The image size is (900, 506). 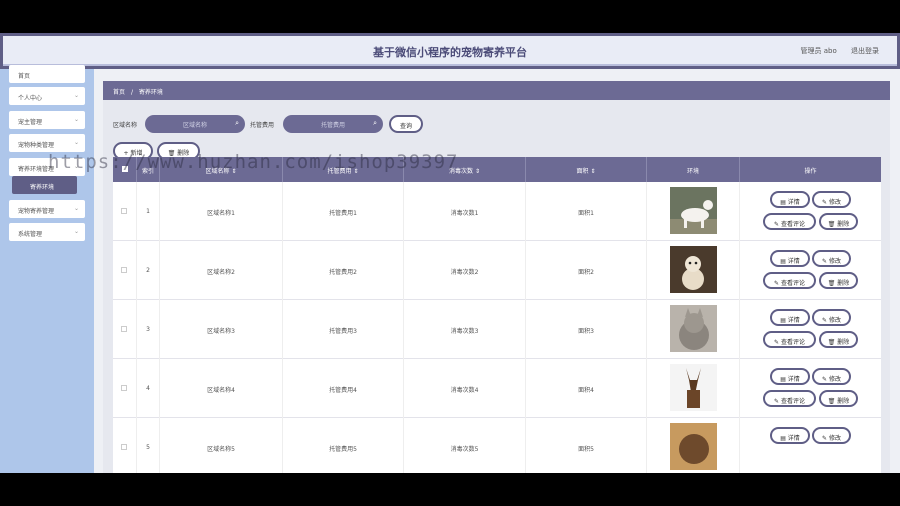 What do you see at coordinates (47, 143) in the screenshot?
I see `sidebar-item-pet-type: 宠物种类管理 ⌄` at bounding box center [47, 143].